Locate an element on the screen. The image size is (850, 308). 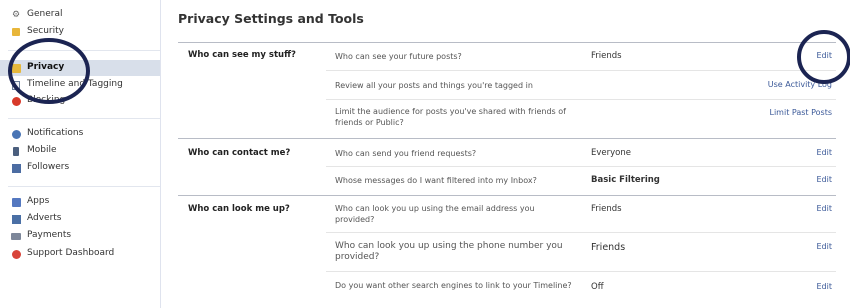
sidebar-item-apps: Apps is located at coordinates (80, 202).